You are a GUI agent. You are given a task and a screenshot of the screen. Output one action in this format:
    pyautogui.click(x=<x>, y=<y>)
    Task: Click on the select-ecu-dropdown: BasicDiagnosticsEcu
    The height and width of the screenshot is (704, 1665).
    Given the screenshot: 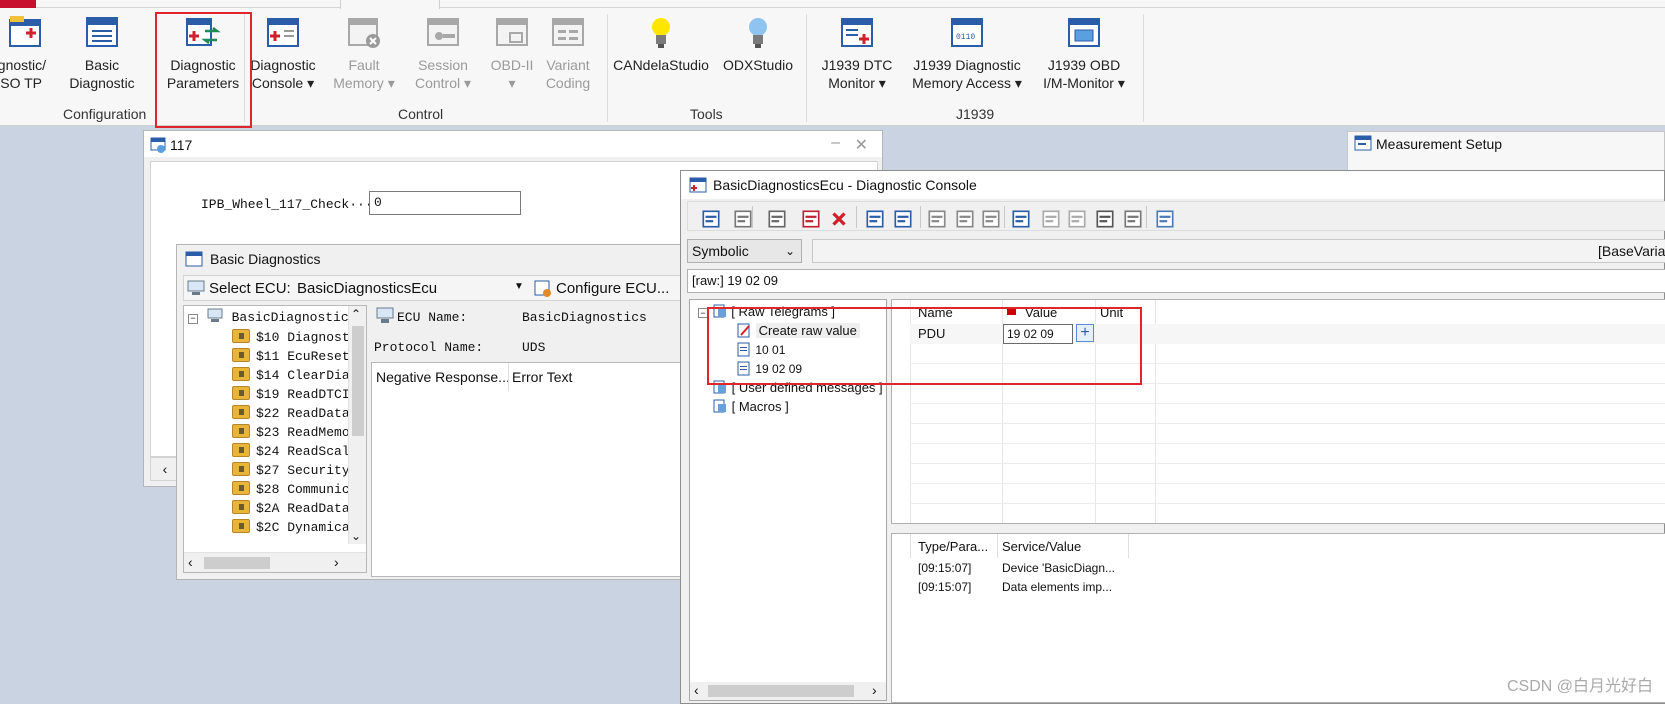 What is the action you would take?
    pyautogui.click(x=412, y=288)
    